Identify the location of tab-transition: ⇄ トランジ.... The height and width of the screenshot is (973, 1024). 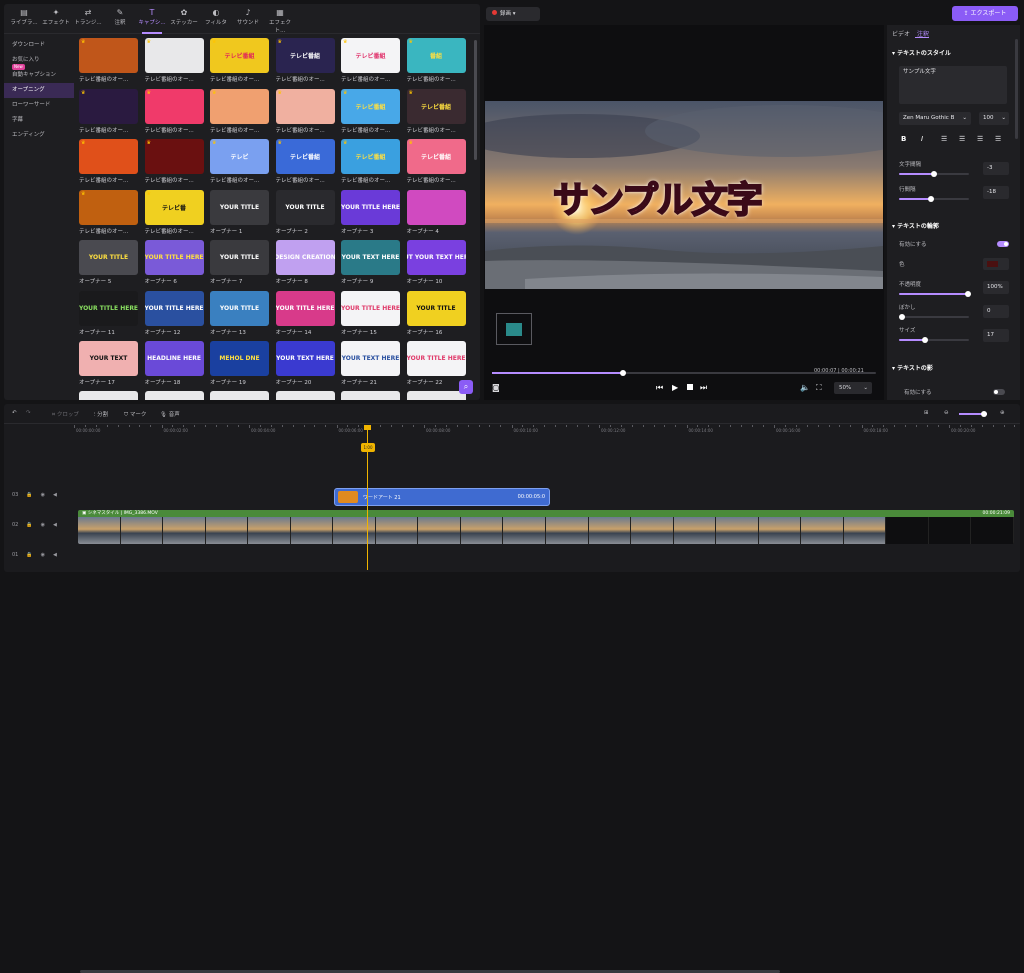
(88, 20).